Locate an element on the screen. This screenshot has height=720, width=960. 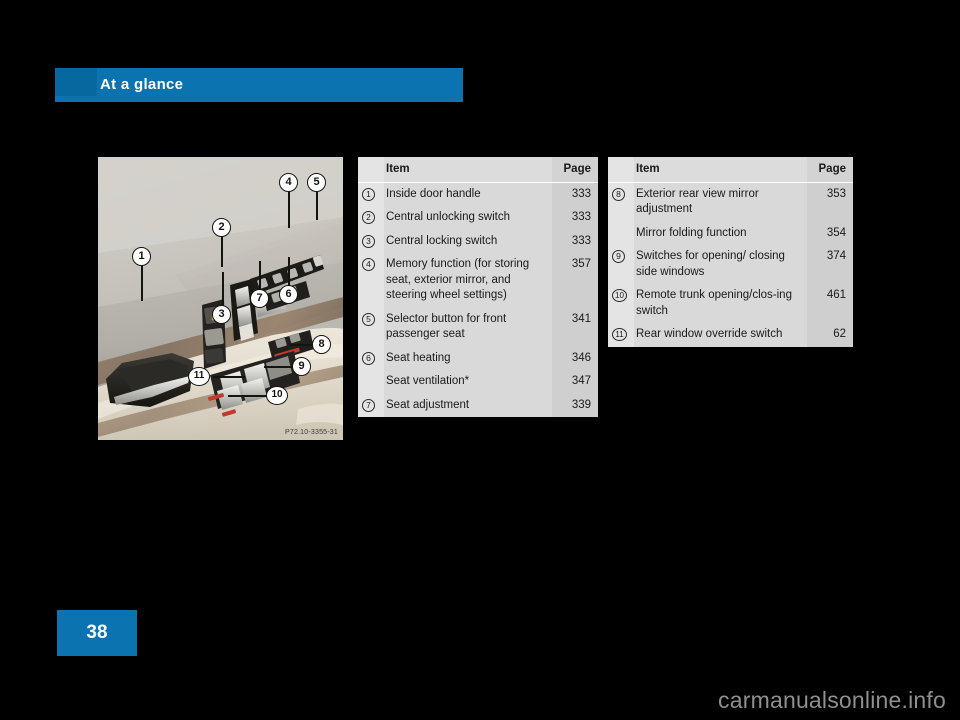
table-row: 3 Central locking switch 333 is located at coordinates (478, 241).